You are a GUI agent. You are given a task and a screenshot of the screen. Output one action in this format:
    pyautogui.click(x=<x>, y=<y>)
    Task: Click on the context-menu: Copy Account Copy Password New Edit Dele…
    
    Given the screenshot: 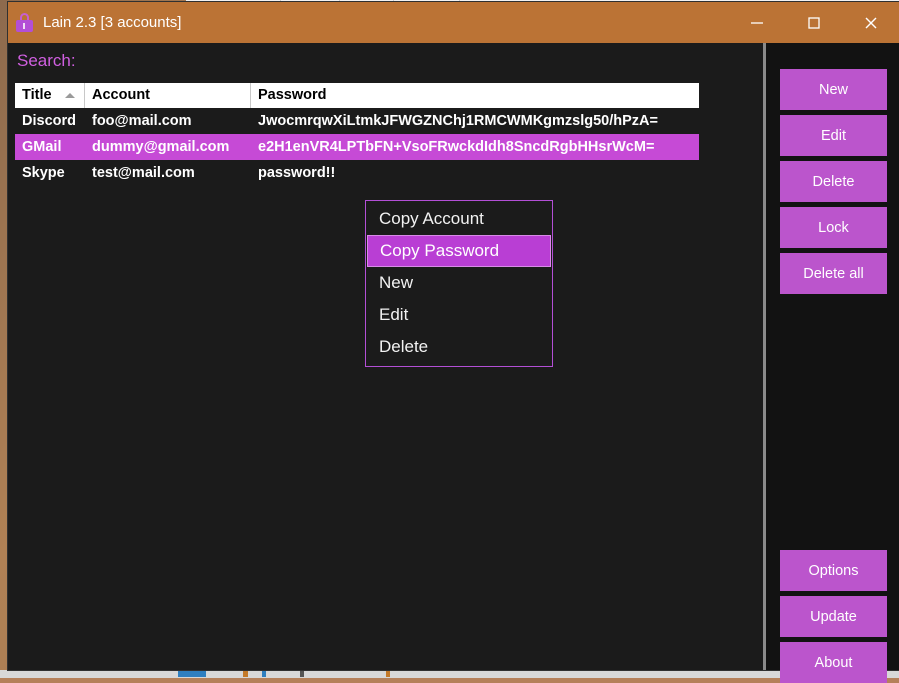 What is the action you would take?
    pyautogui.click(x=459, y=283)
    